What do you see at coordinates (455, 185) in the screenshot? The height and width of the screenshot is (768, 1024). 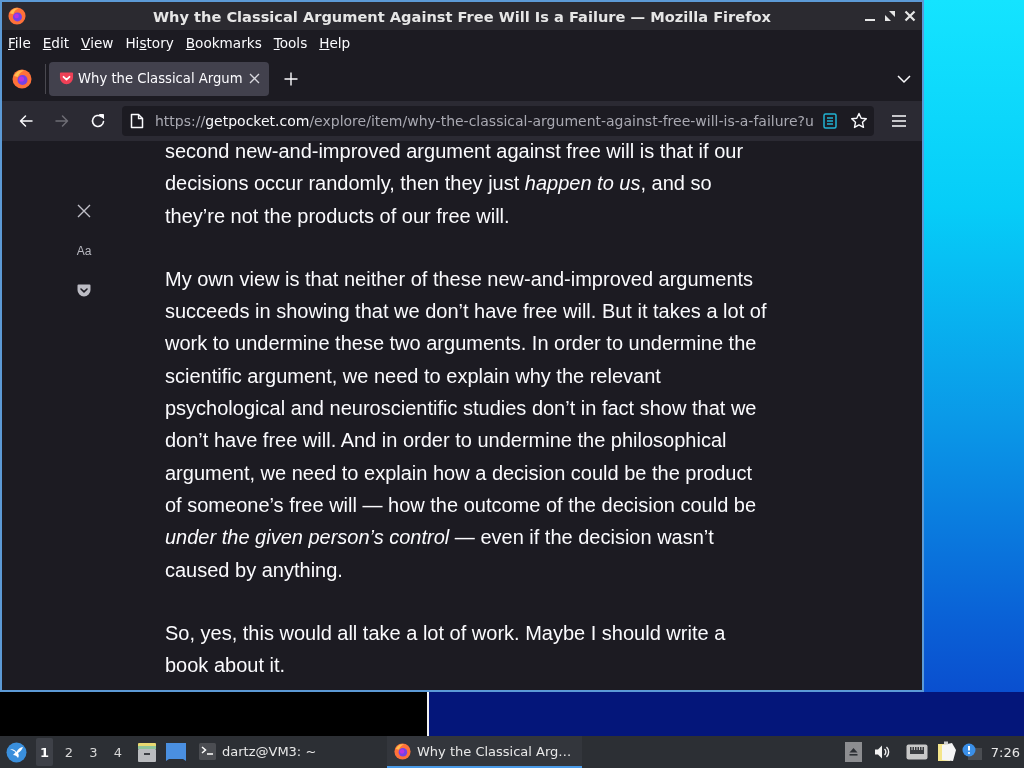 I see `article-paragraph: second new-and-improved argument against free will is that if our decisions occur randomly, then they just happen to us, and so they’re not the products of our free will.` at bounding box center [455, 185].